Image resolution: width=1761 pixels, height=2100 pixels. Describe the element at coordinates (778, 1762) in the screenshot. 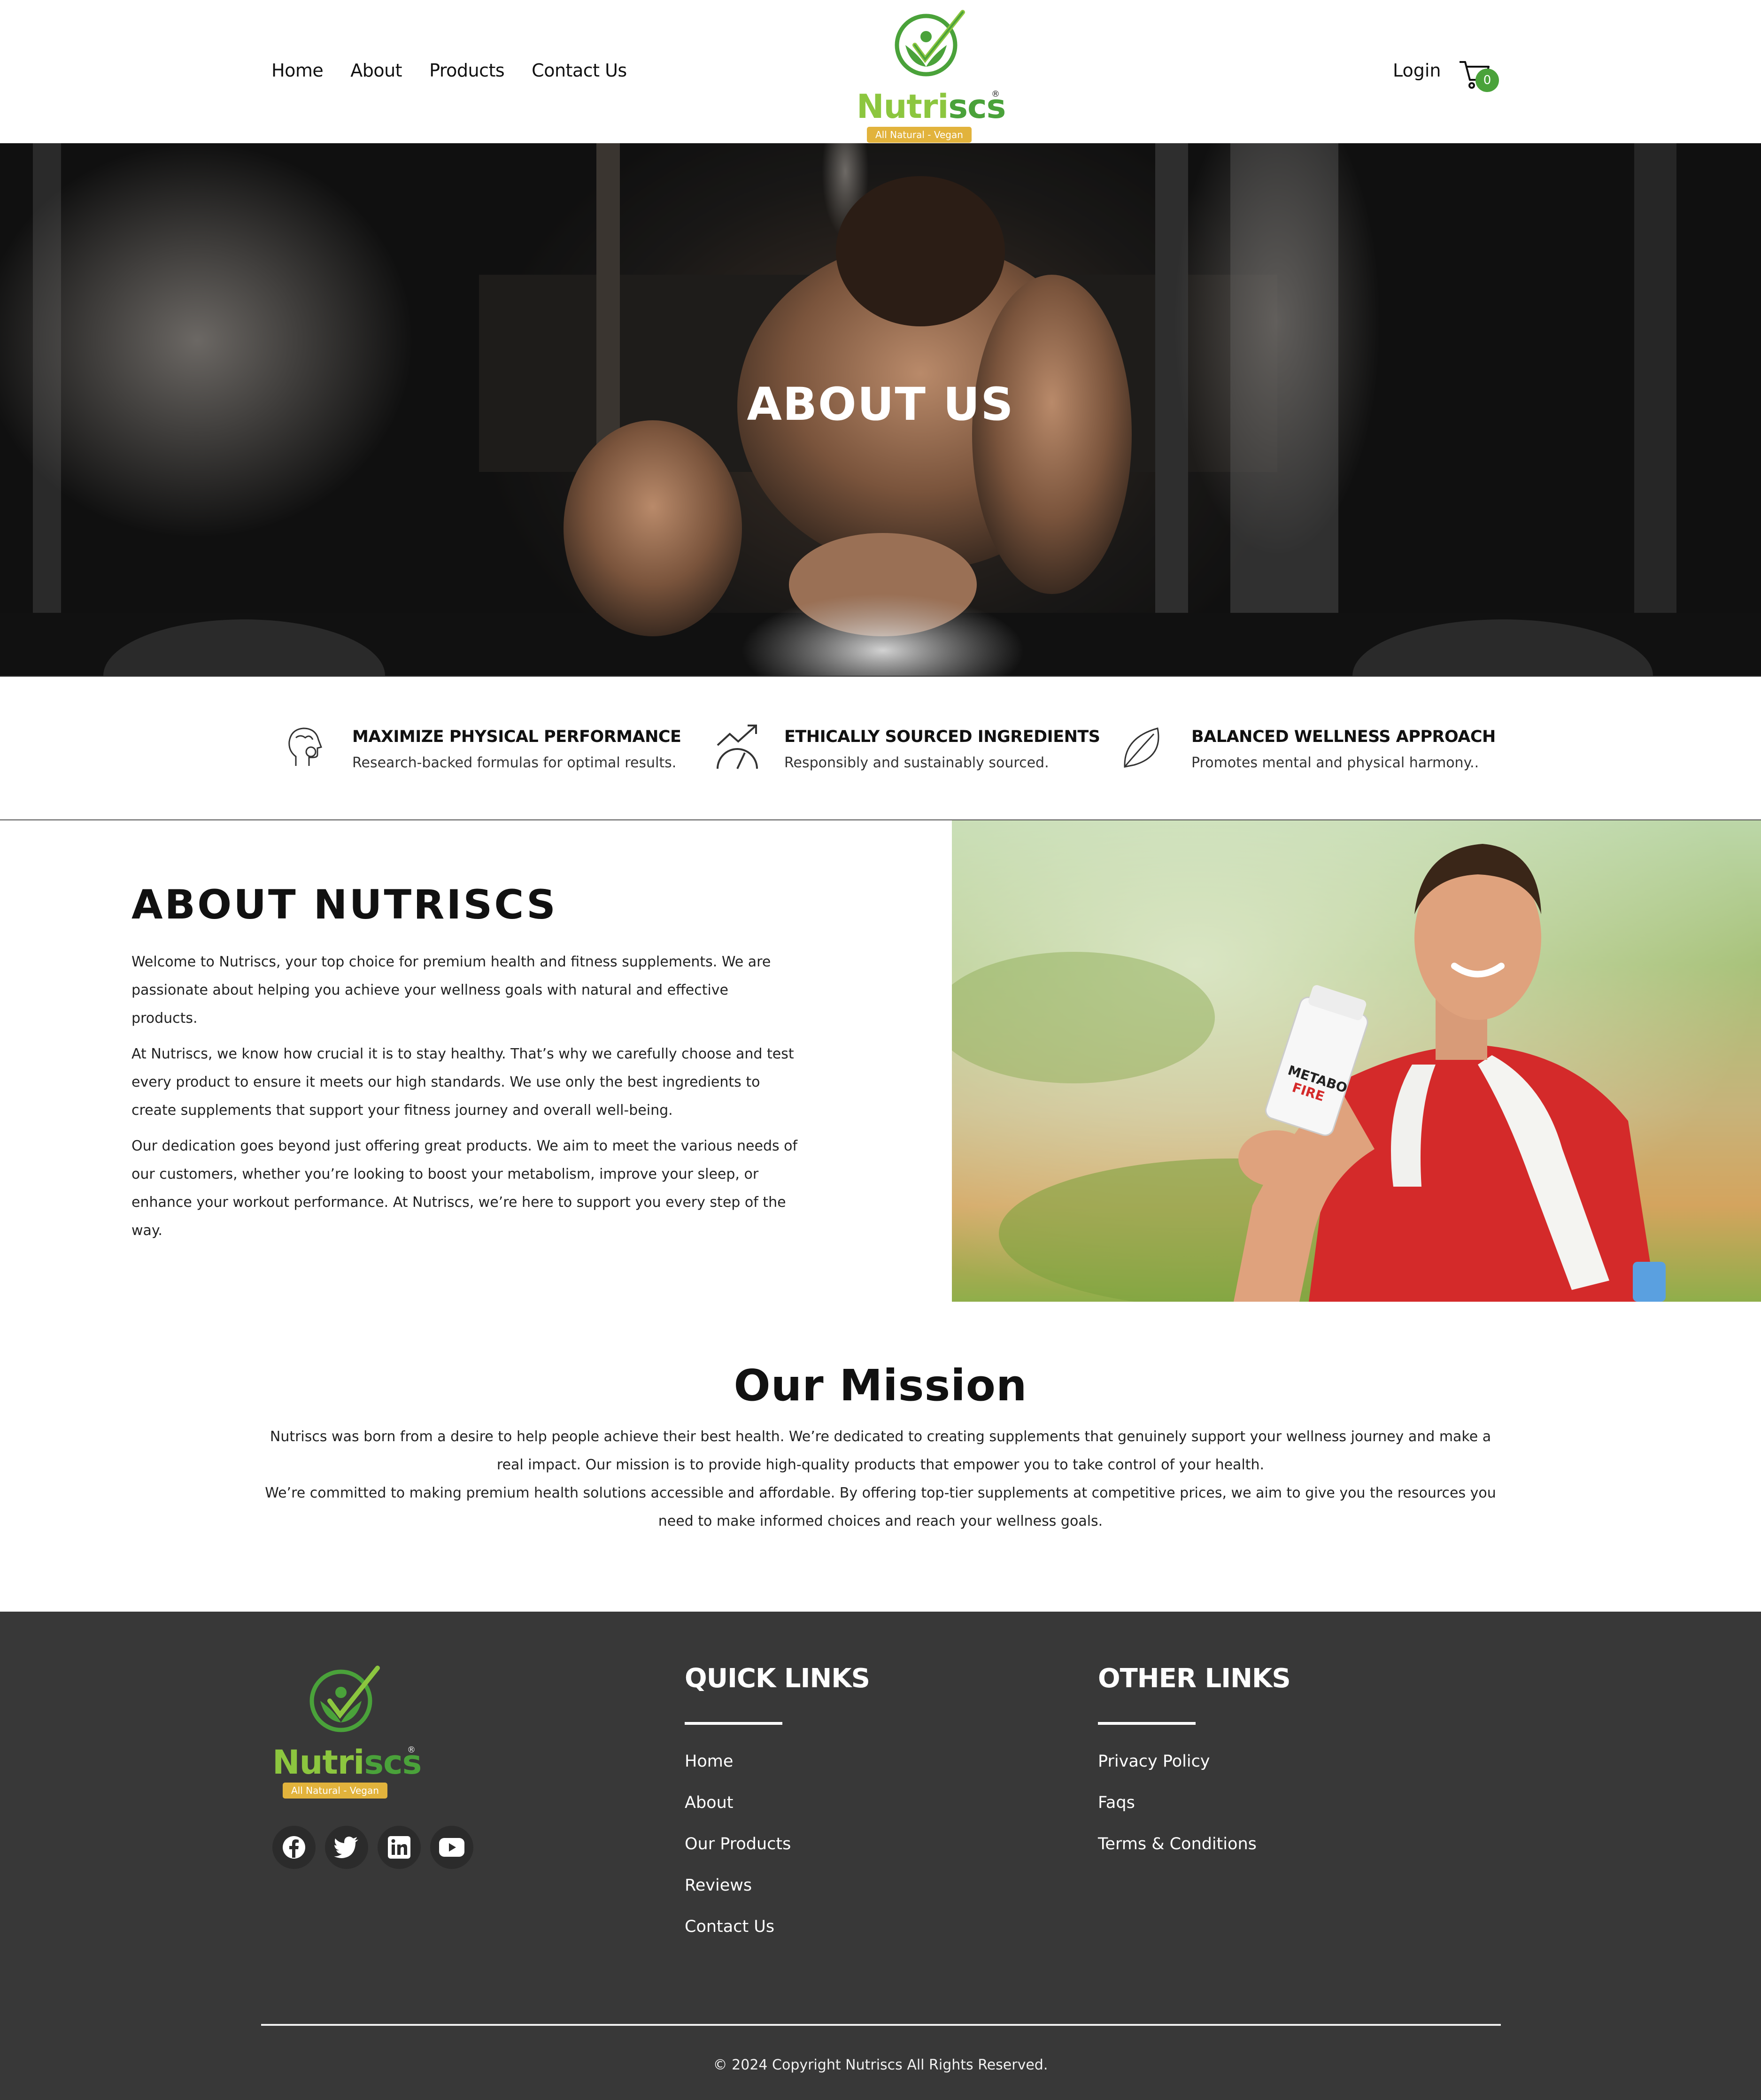

I see `footer-link-home: Home` at that location.